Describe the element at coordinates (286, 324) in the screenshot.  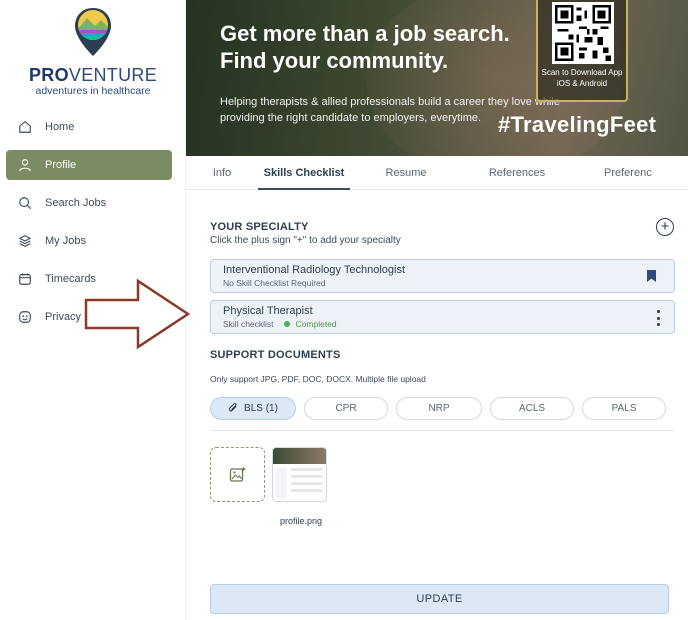
I see `status-dot-icon` at that location.